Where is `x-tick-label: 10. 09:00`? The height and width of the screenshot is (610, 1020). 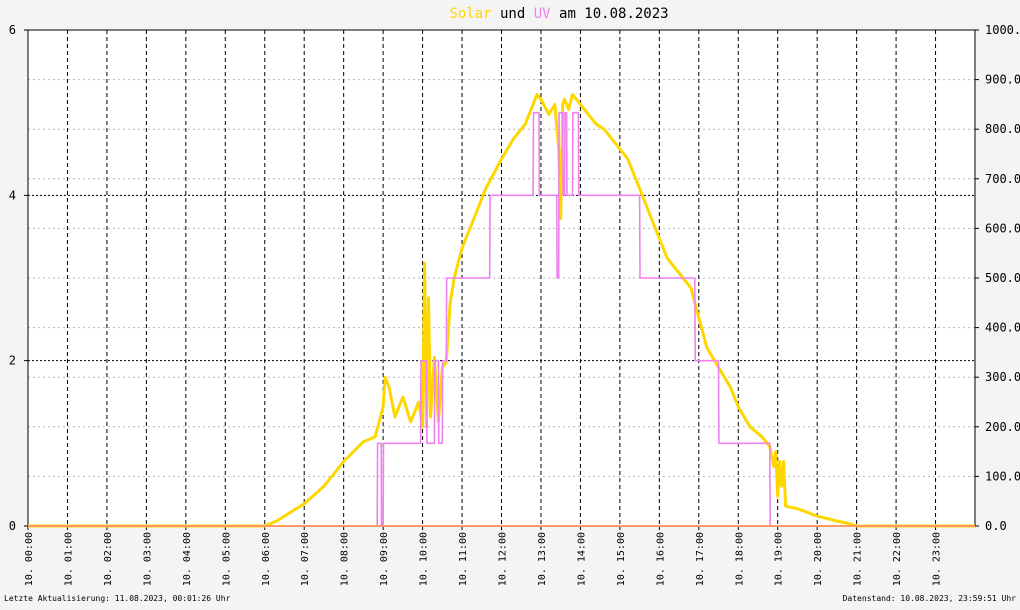 x-tick-label: 10. 09:00 is located at coordinates (384, 559).